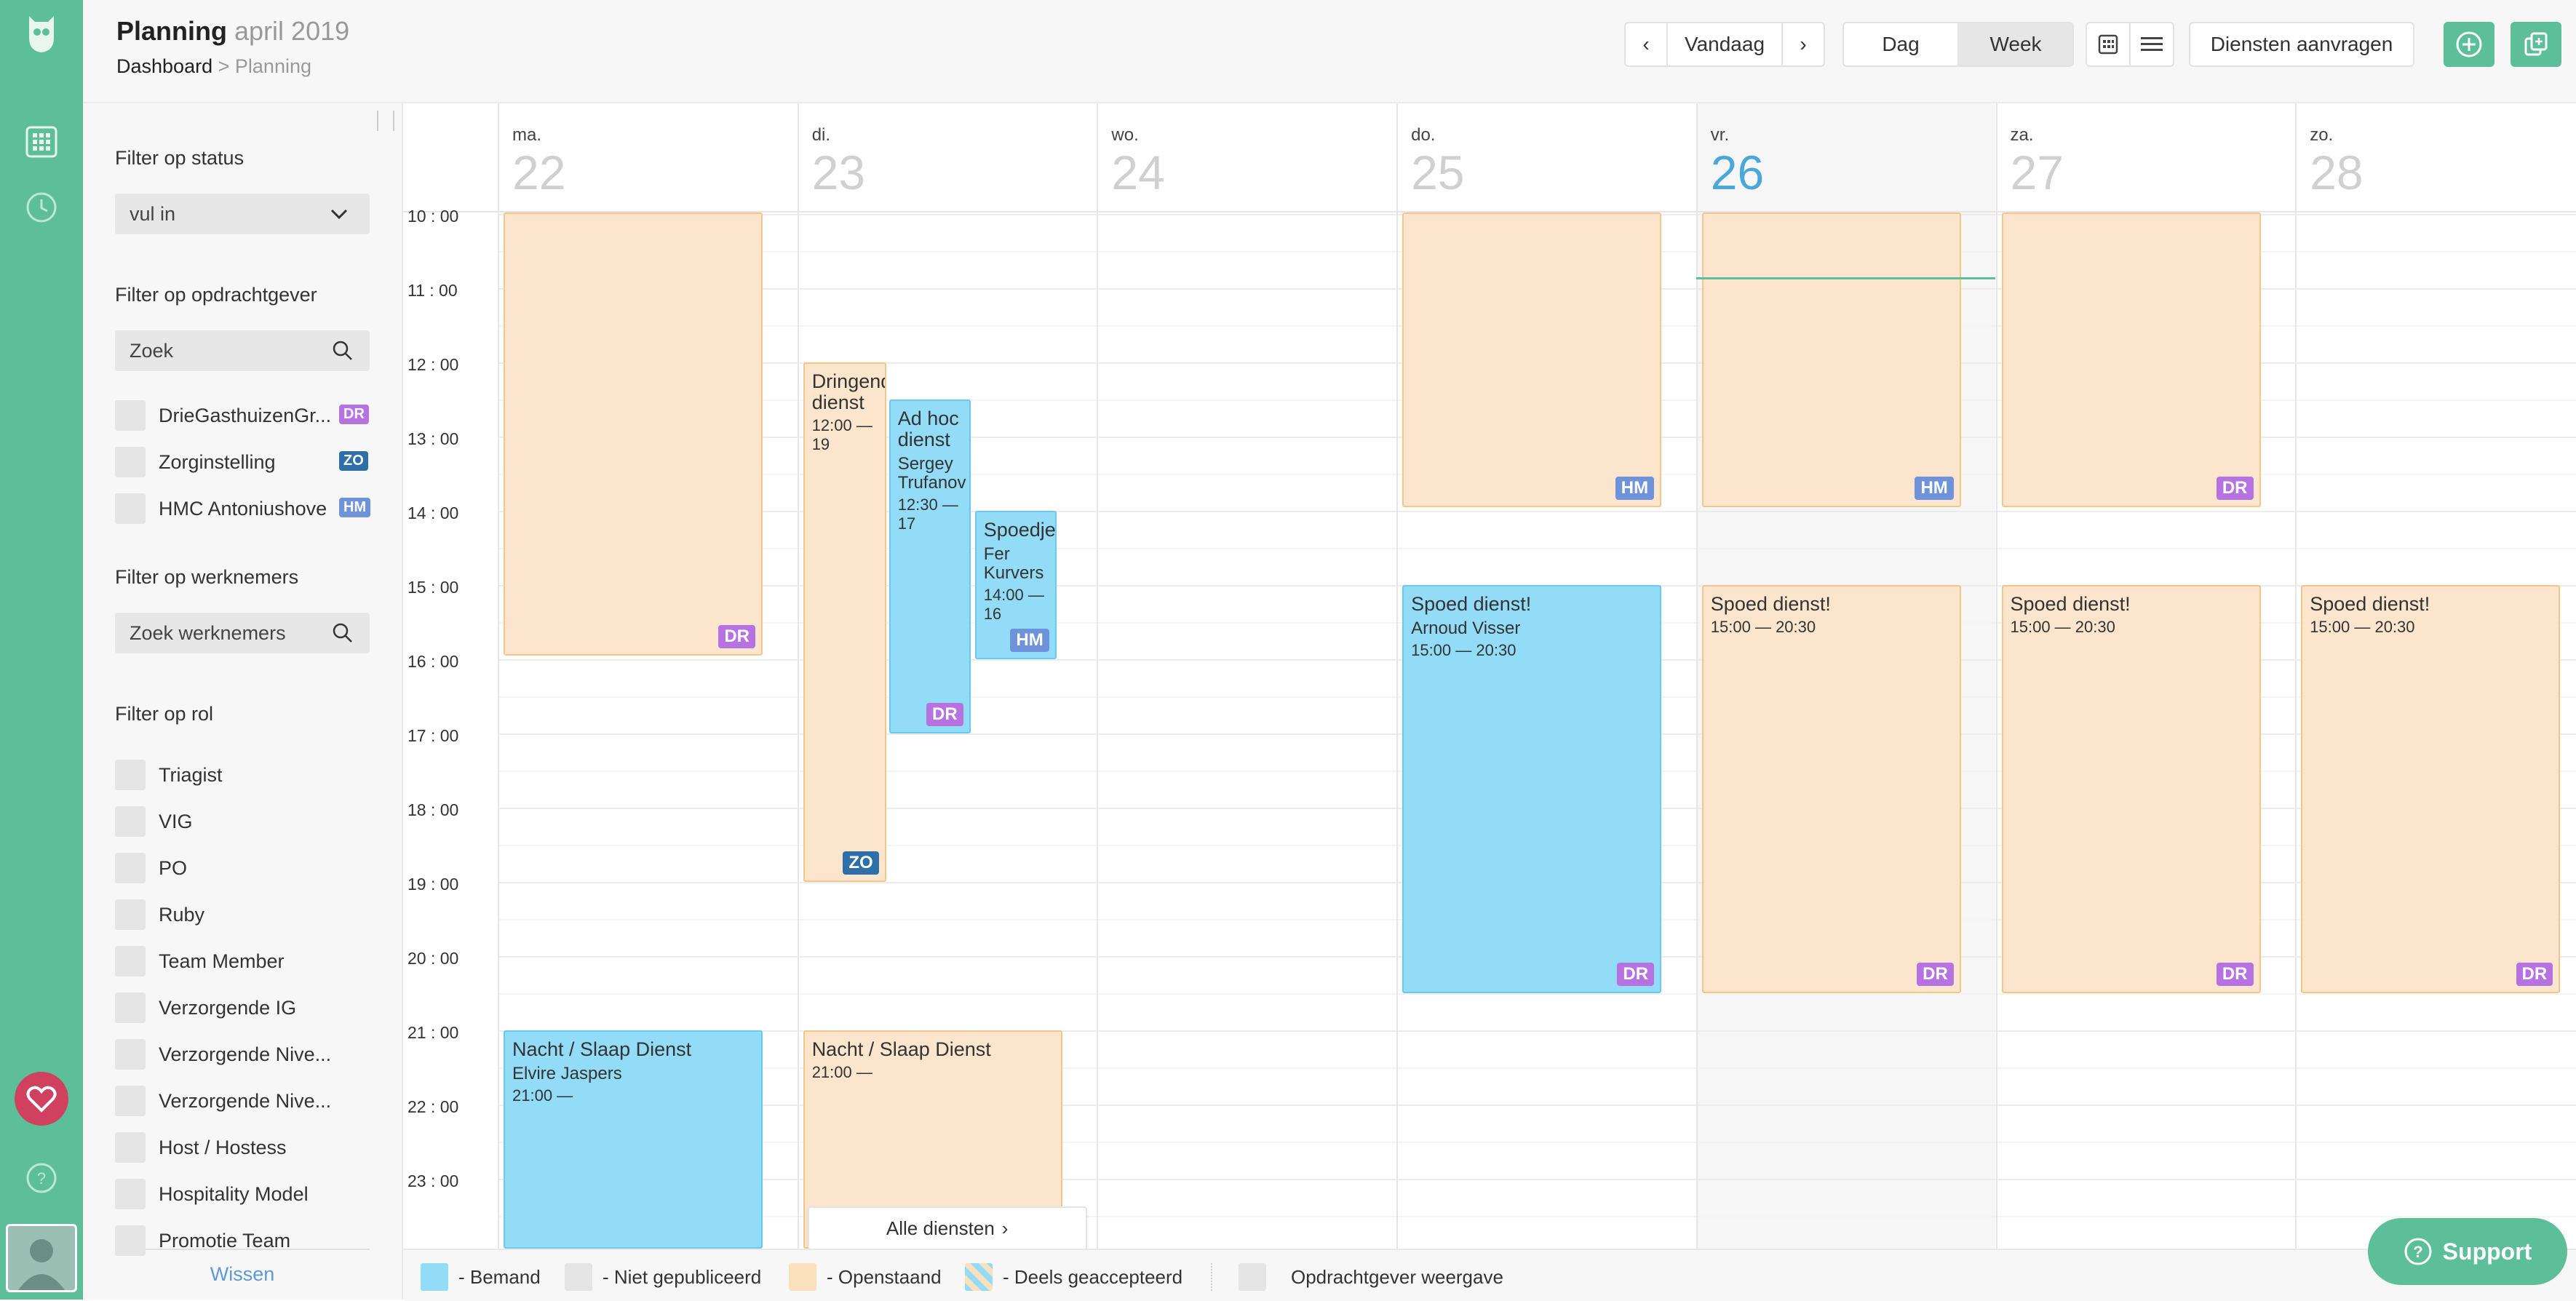 The height and width of the screenshot is (1301, 2576). Describe the element at coordinates (1537, 994) in the screenshot. I see `half-hour-line` at that location.